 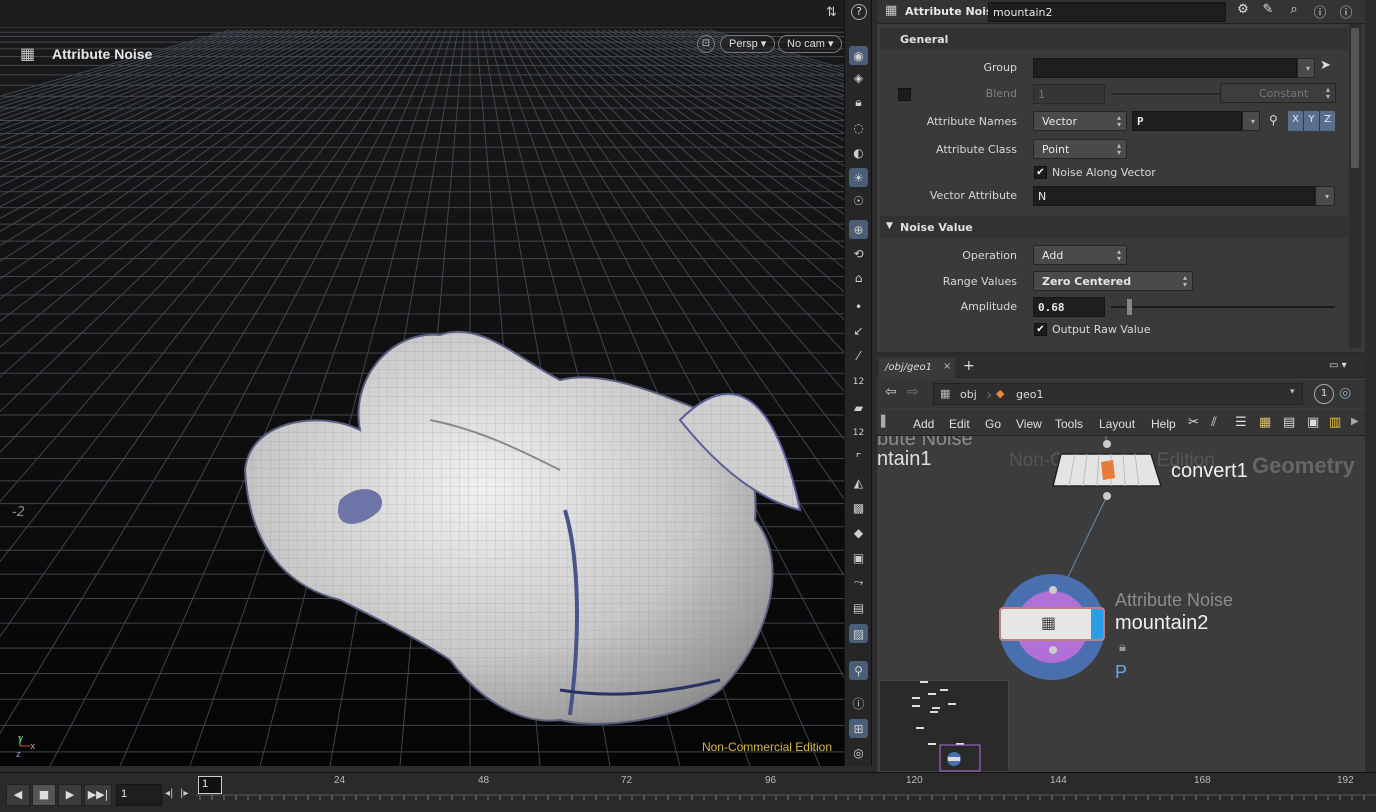 What do you see at coordinates (1080, 255) in the screenshot?
I see `operation-menu: Add ▴ ▾` at bounding box center [1080, 255].